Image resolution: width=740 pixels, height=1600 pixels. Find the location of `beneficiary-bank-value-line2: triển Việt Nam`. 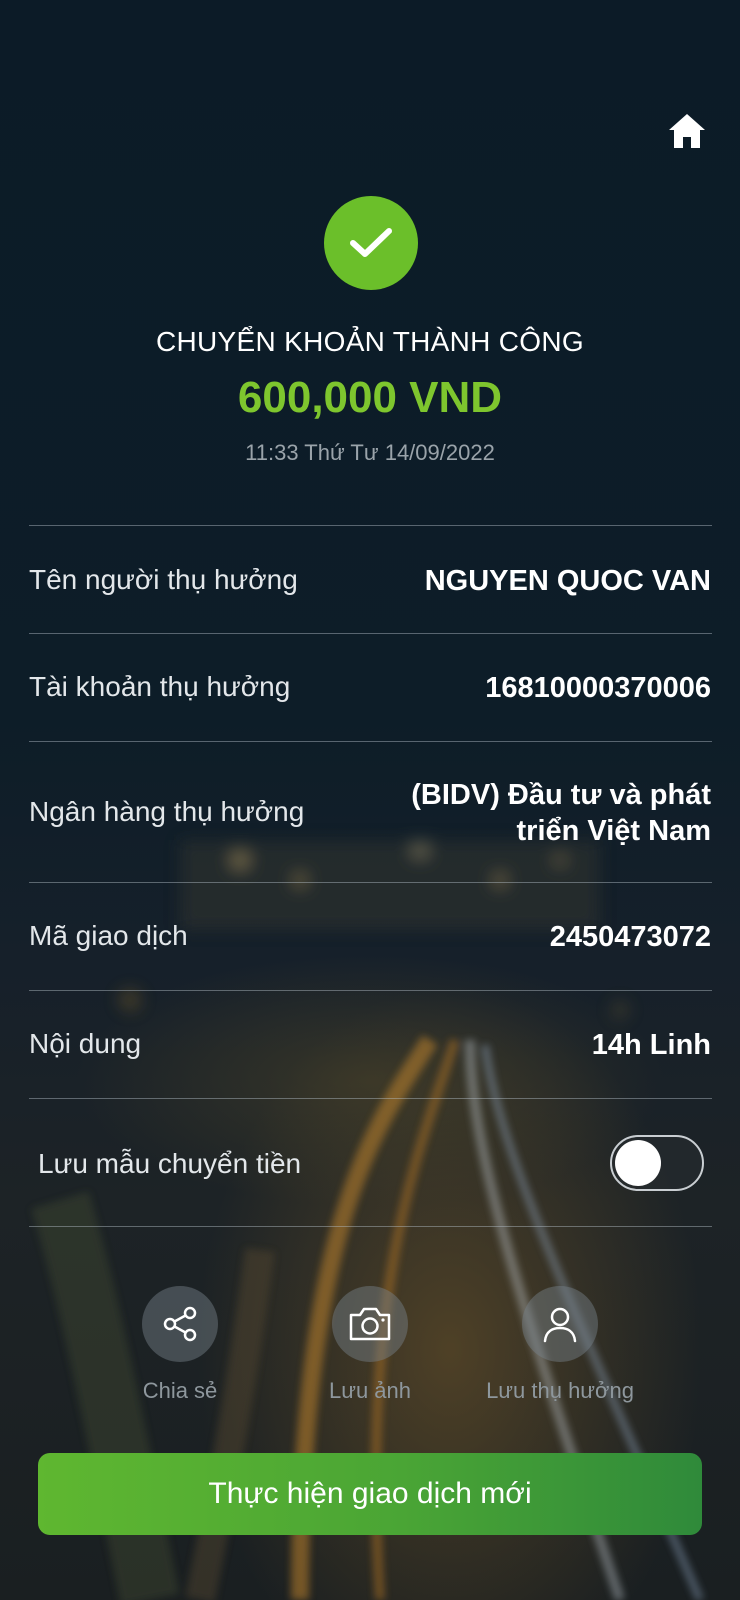

beneficiary-bank-value-line2: triển Việt Nam is located at coordinates (613, 831).